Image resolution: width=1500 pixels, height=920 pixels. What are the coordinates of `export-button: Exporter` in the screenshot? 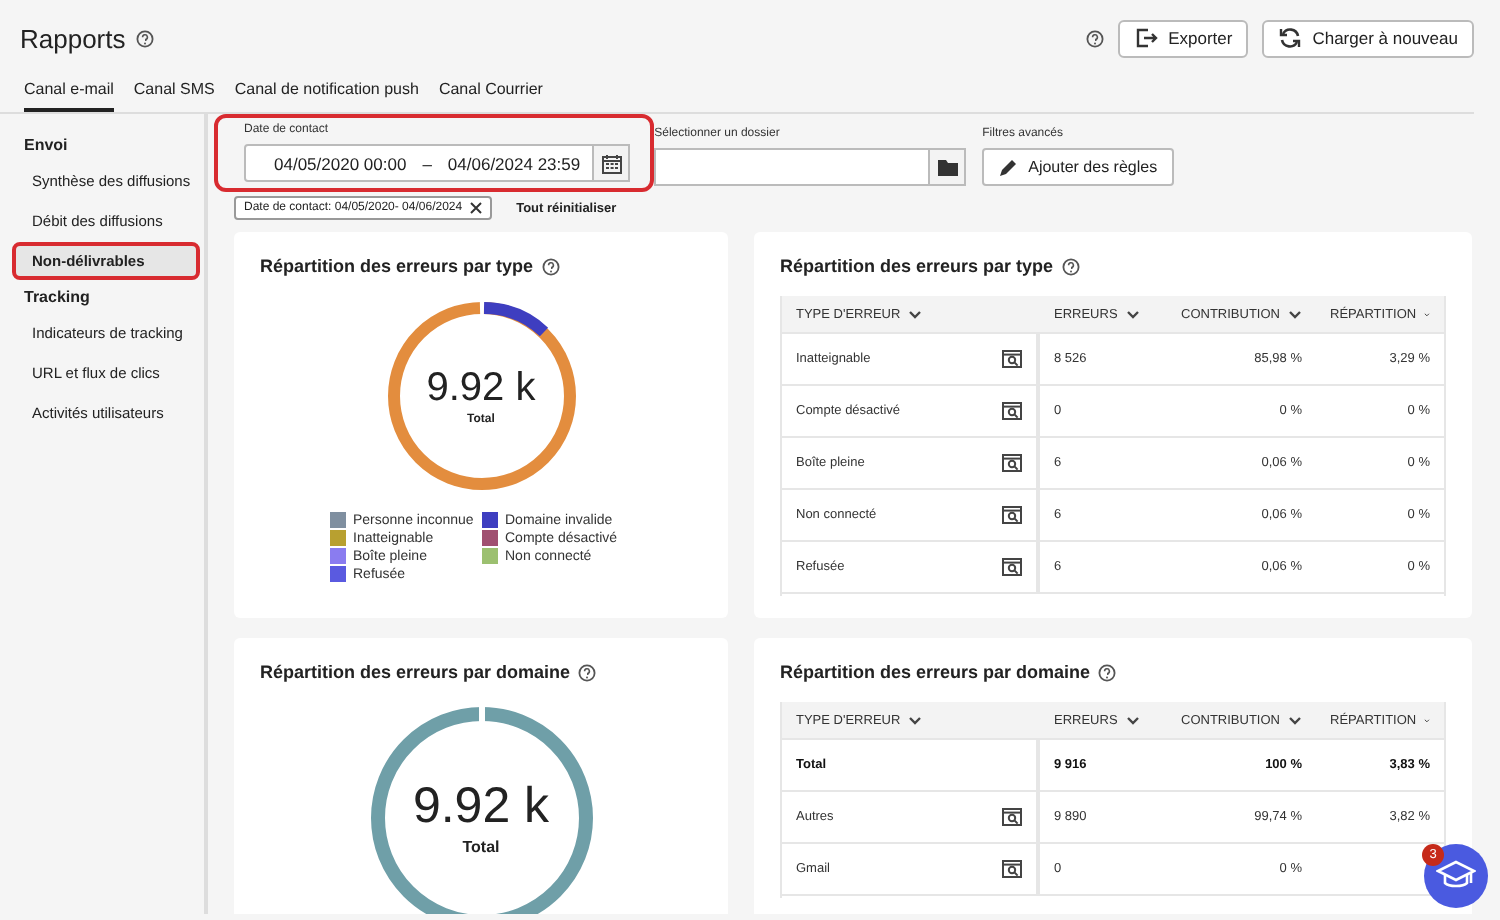 It's located at (1183, 38).